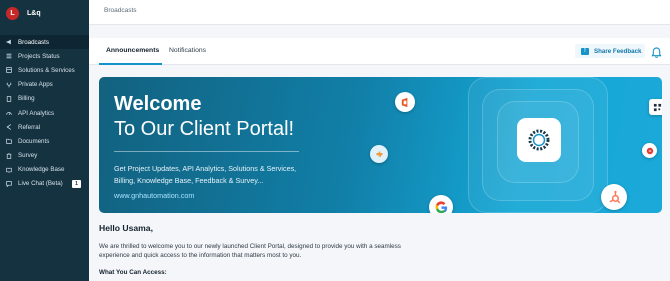 The image size is (670, 281). I want to click on sidebar-item-label: Knowledge Base, so click(41, 170).